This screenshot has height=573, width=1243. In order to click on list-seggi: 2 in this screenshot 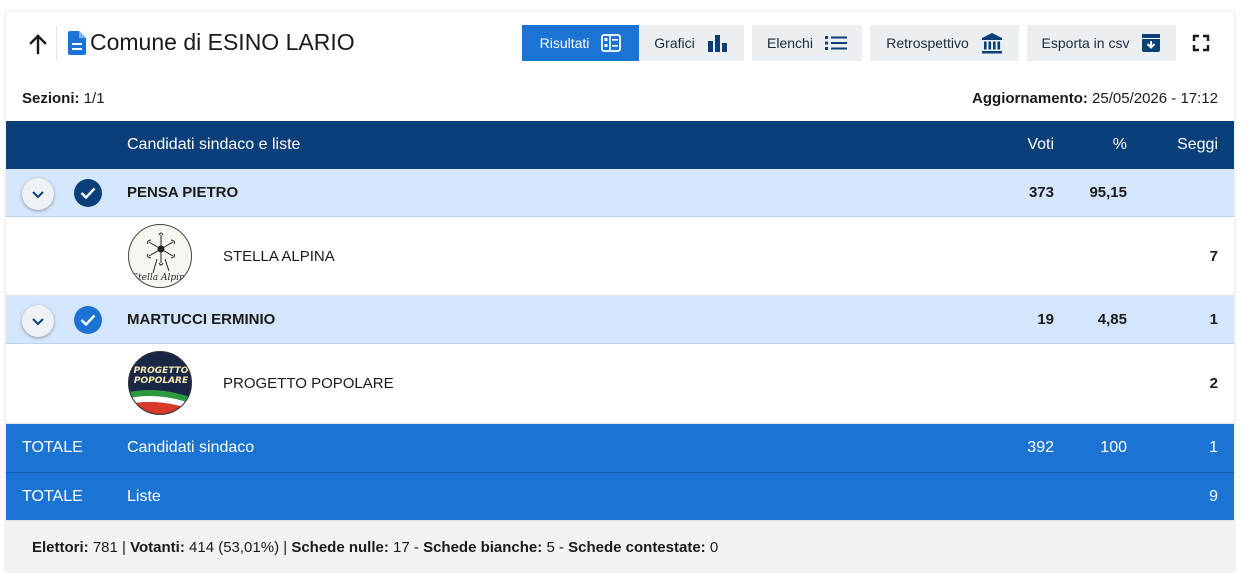, I will do `click(1213, 383)`.